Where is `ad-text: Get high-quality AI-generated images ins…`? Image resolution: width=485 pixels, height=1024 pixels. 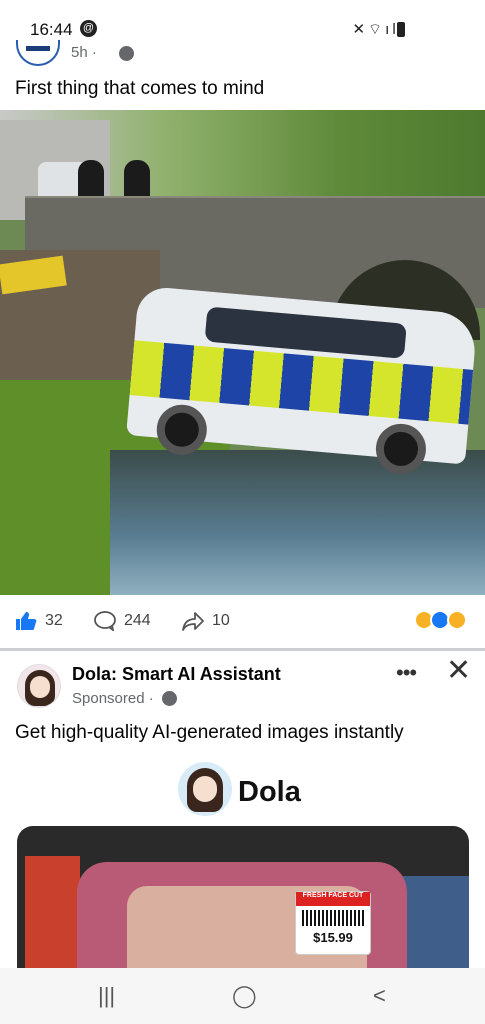 ad-text: Get high-quality AI-generated images ins… is located at coordinates (209, 732).